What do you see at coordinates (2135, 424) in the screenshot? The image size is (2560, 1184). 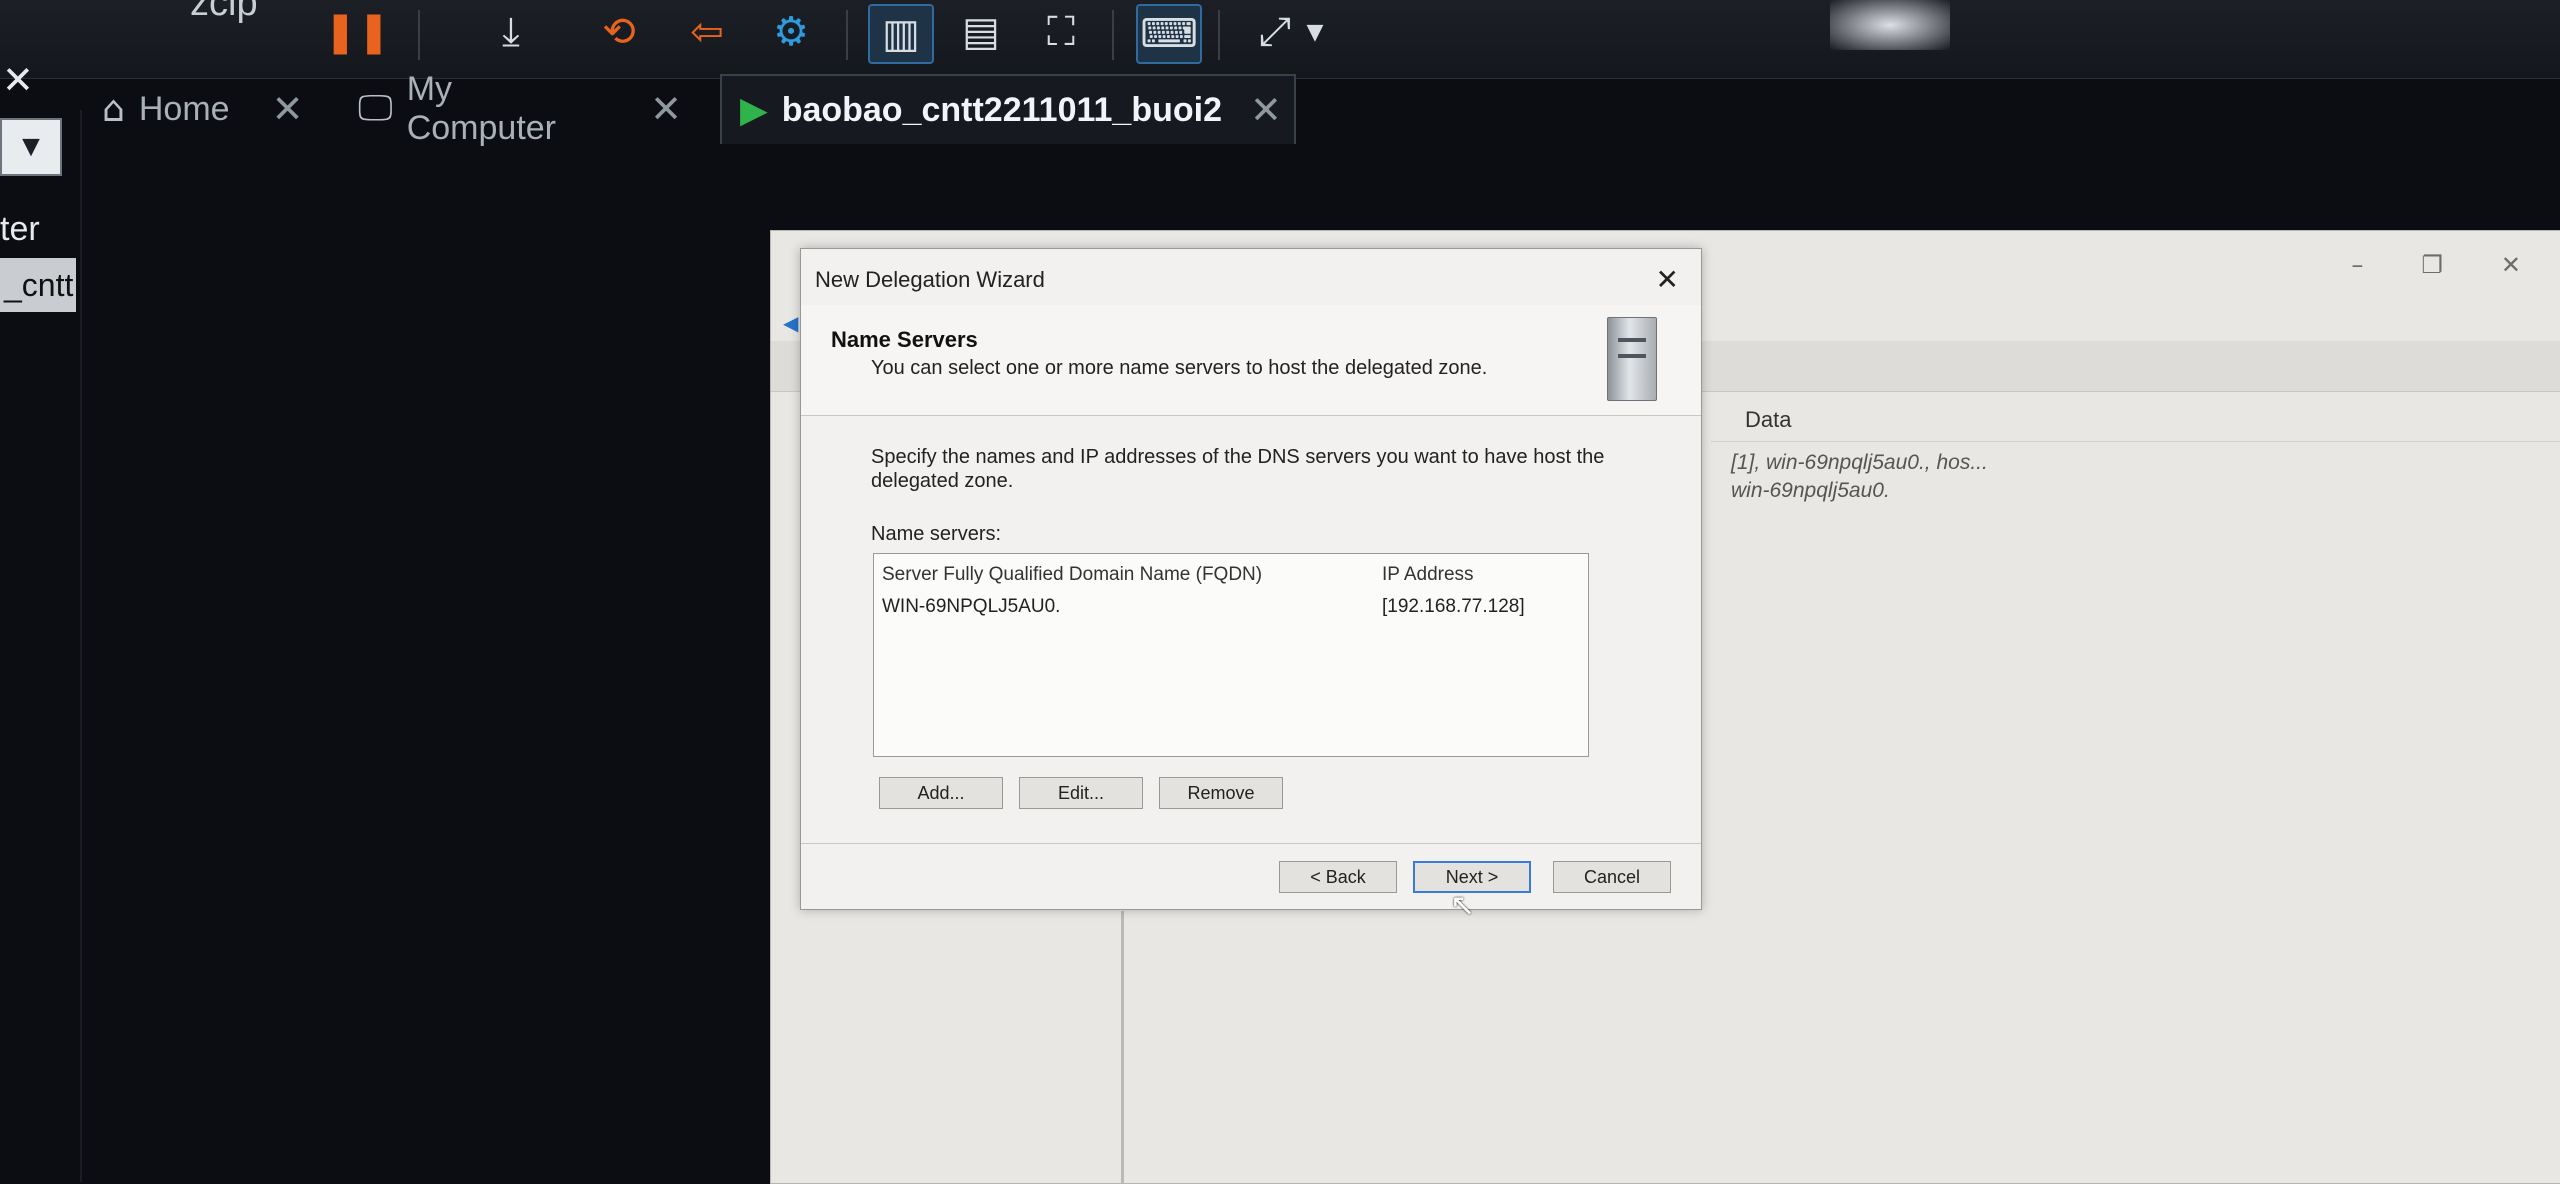 I see `column-header: Data` at bounding box center [2135, 424].